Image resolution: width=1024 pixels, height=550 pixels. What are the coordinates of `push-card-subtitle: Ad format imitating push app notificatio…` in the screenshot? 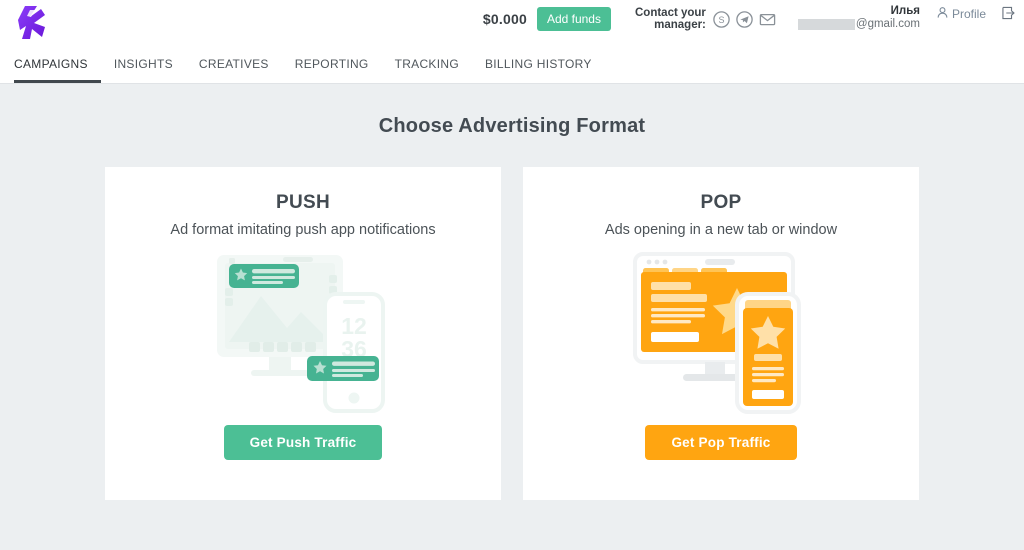 It's located at (303, 230).